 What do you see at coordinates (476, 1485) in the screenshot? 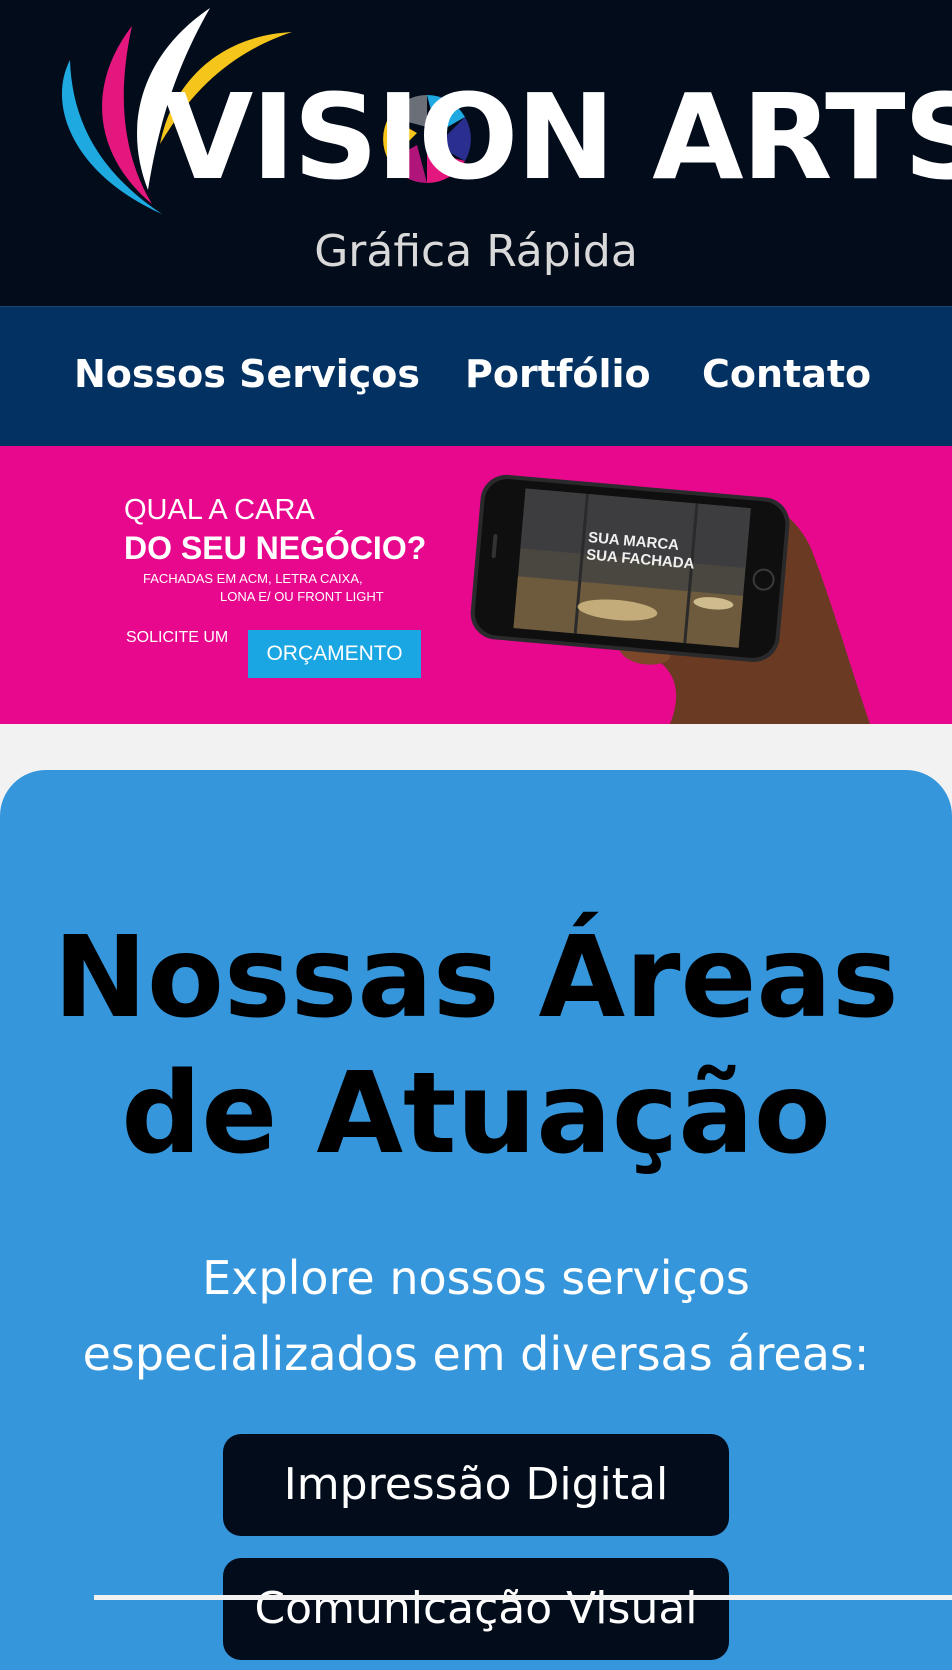
I see `service-button-impressao-digital: Impressão Digital` at bounding box center [476, 1485].